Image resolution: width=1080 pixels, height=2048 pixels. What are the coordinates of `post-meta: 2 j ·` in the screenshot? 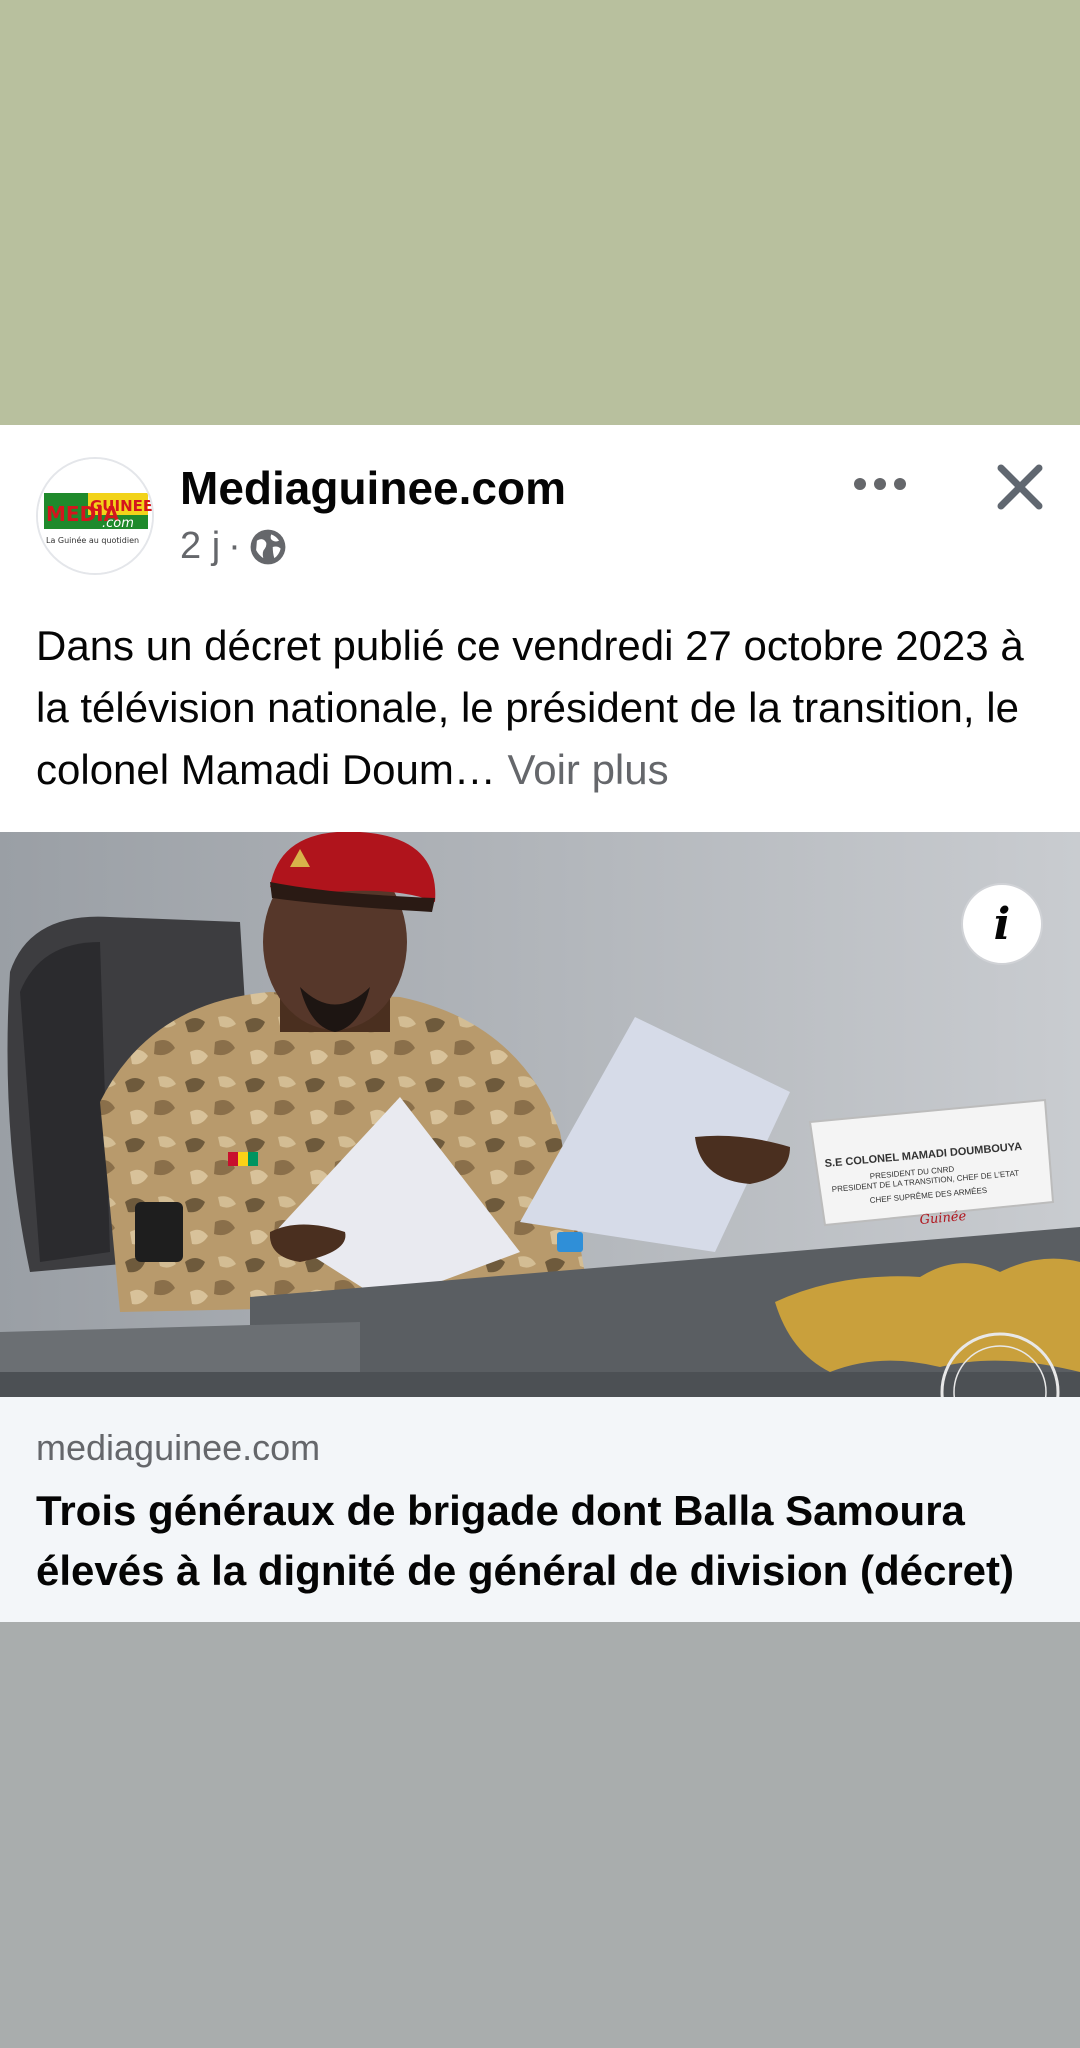 It's located at (233, 546).